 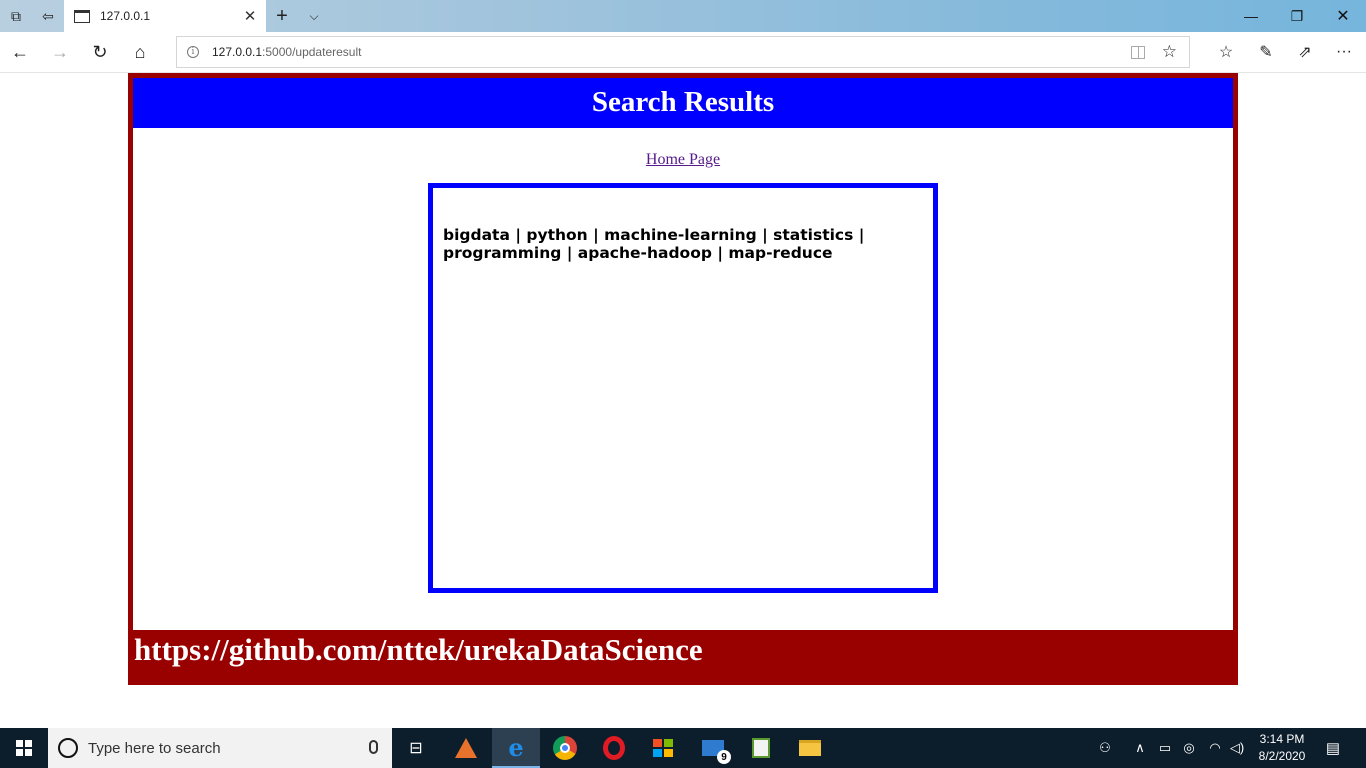 I want to click on minimize-icon: —, so click(x=1251, y=16).